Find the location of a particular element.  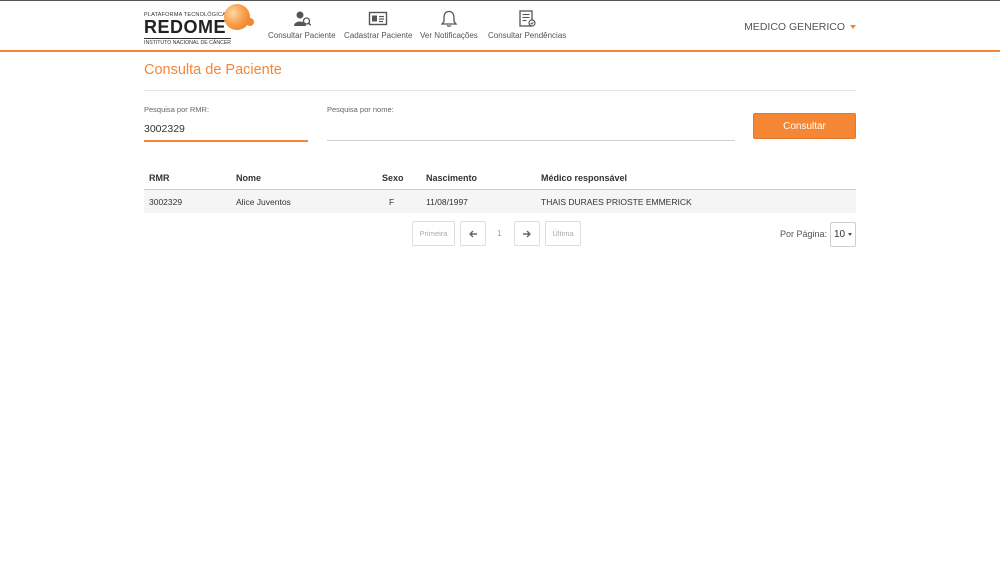

id-card-icon is located at coordinates (378, 19).